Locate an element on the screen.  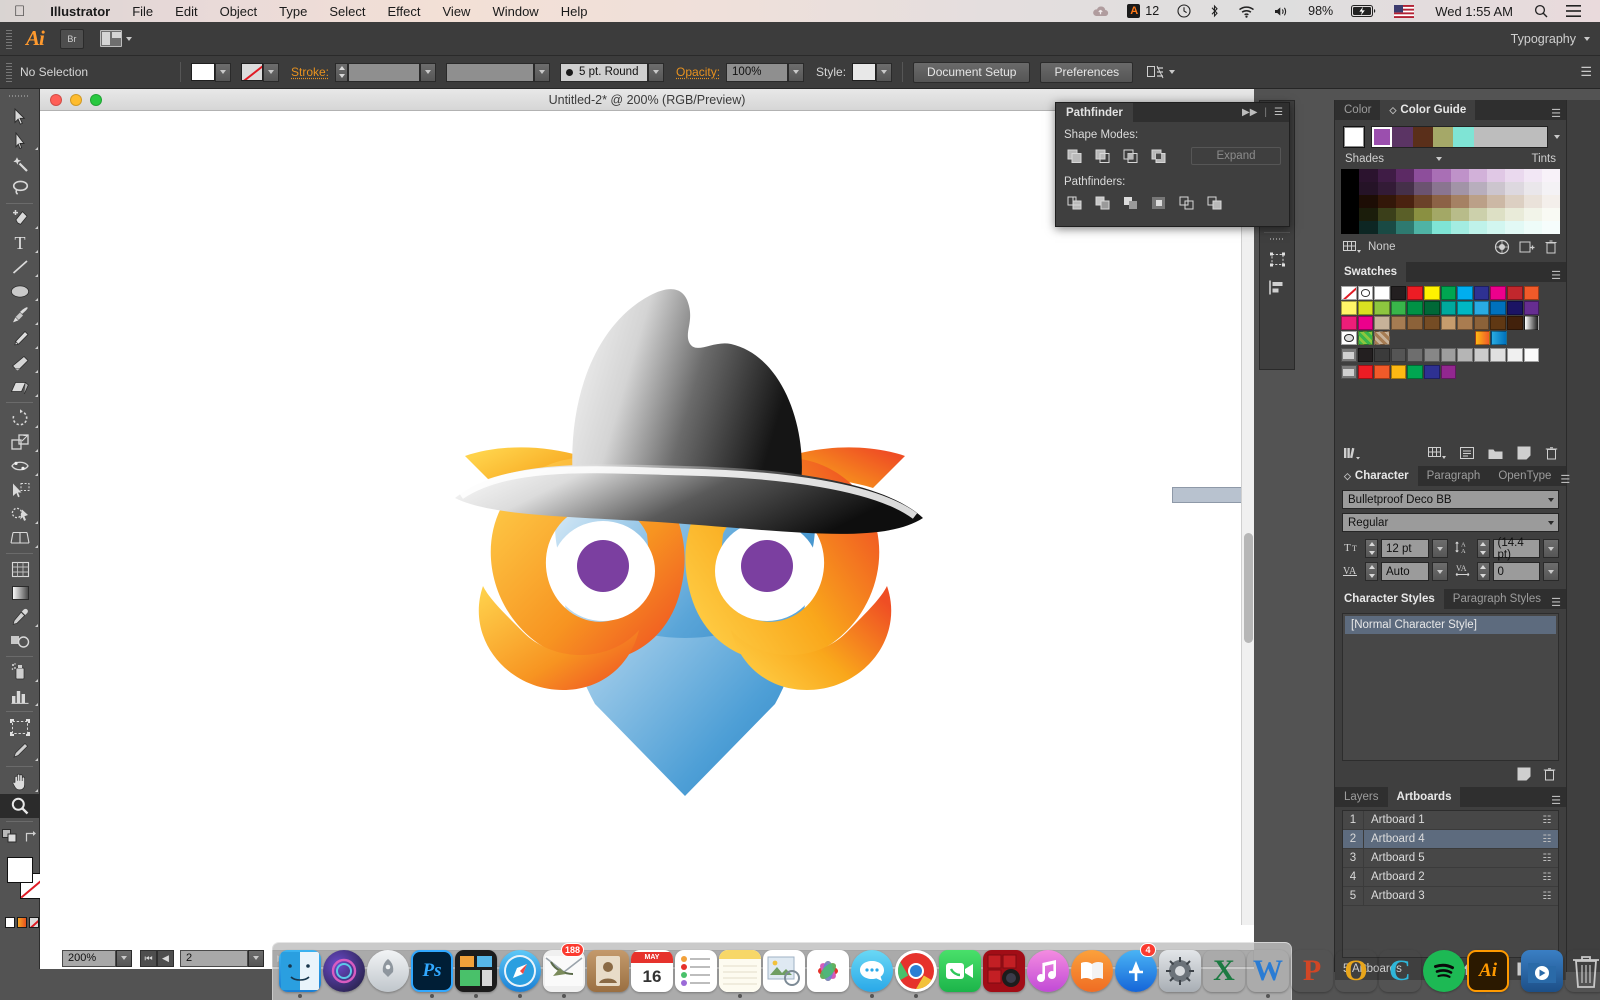
lasso-tool is located at coordinates (20, 188).